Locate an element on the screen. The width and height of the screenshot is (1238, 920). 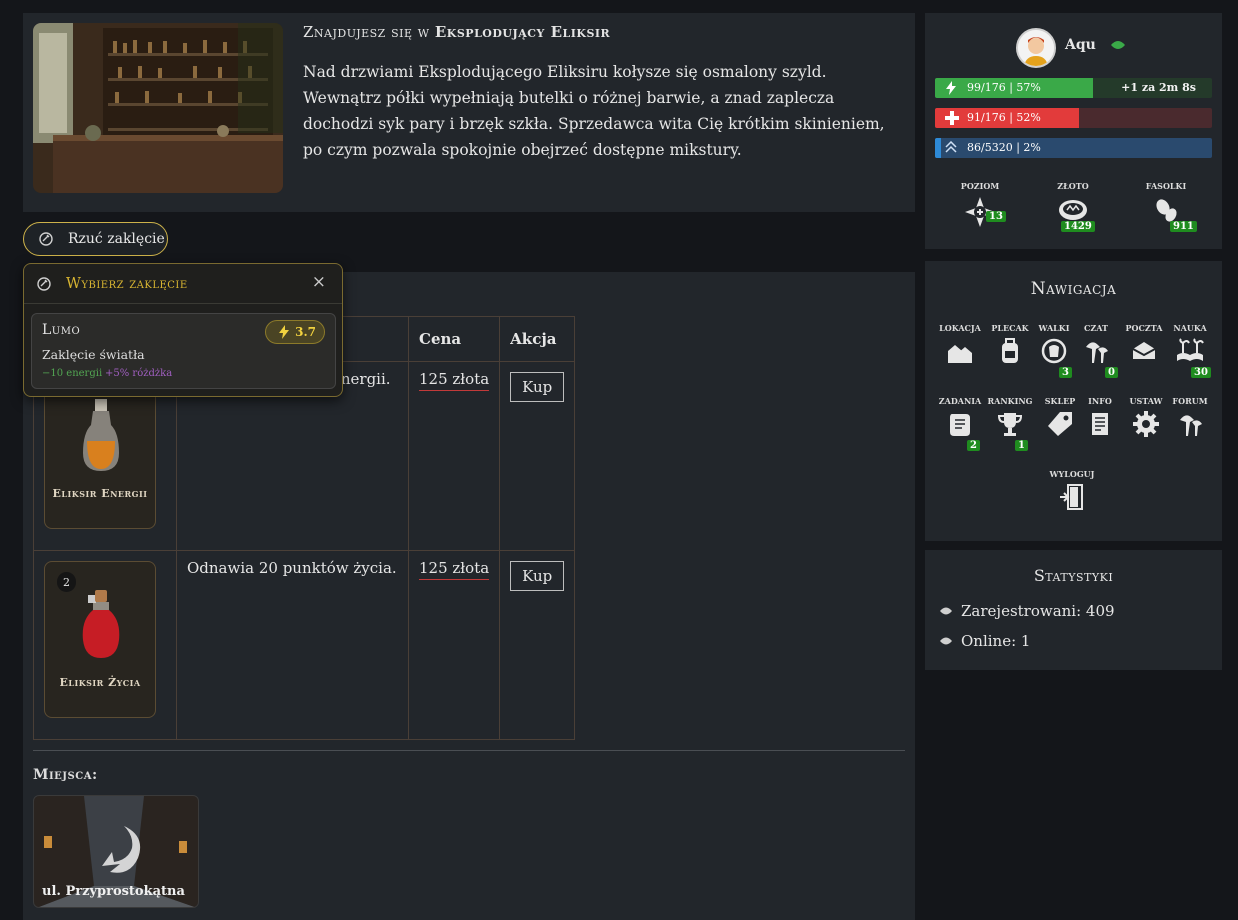
houses-icon is located at coordinates (960, 354).